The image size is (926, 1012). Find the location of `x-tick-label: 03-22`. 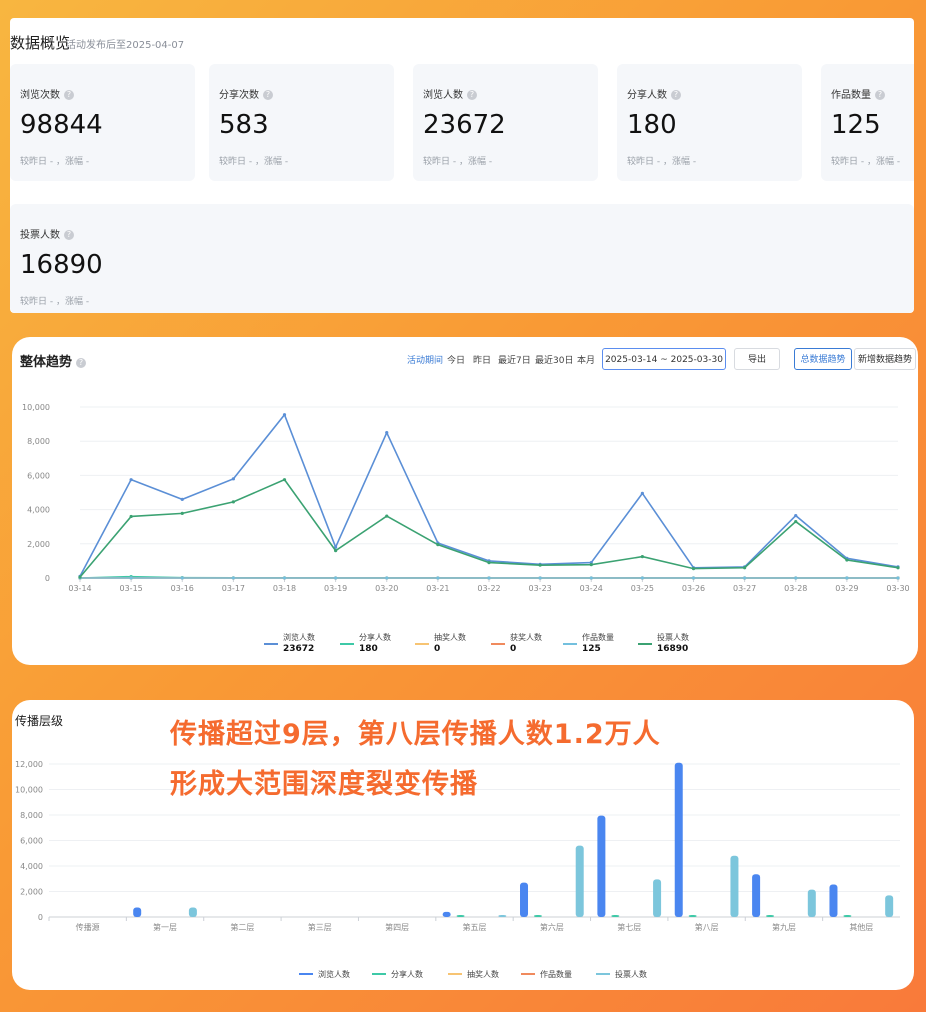

x-tick-label: 03-22 is located at coordinates (488, 588).